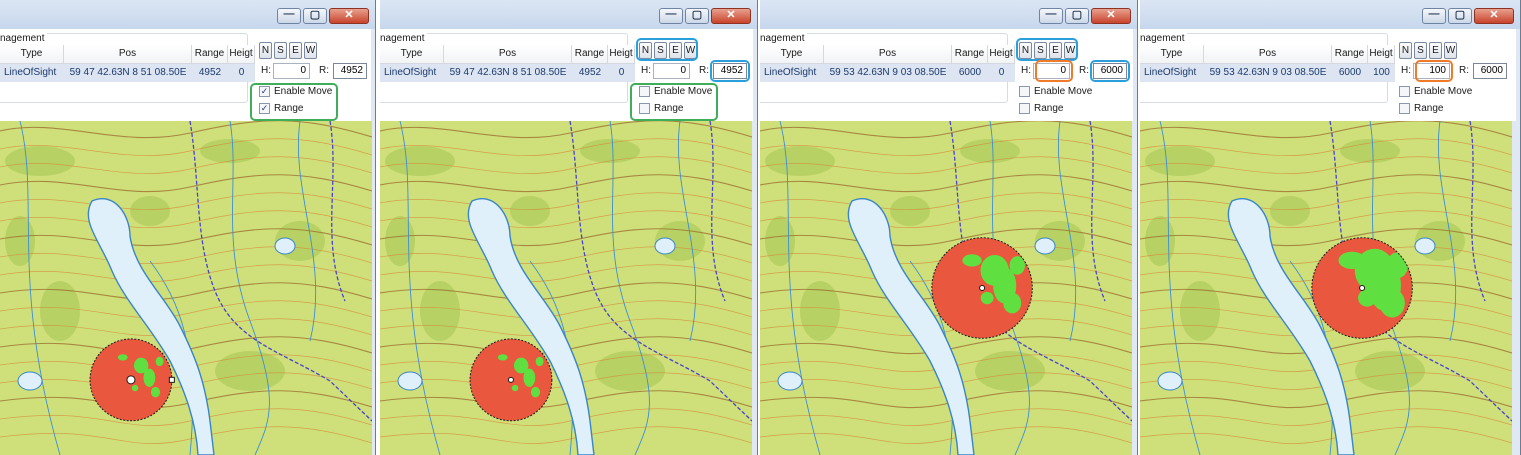 The height and width of the screenshot is (455, 1521). I want to click on height-input: 100, so click(1431, 71).